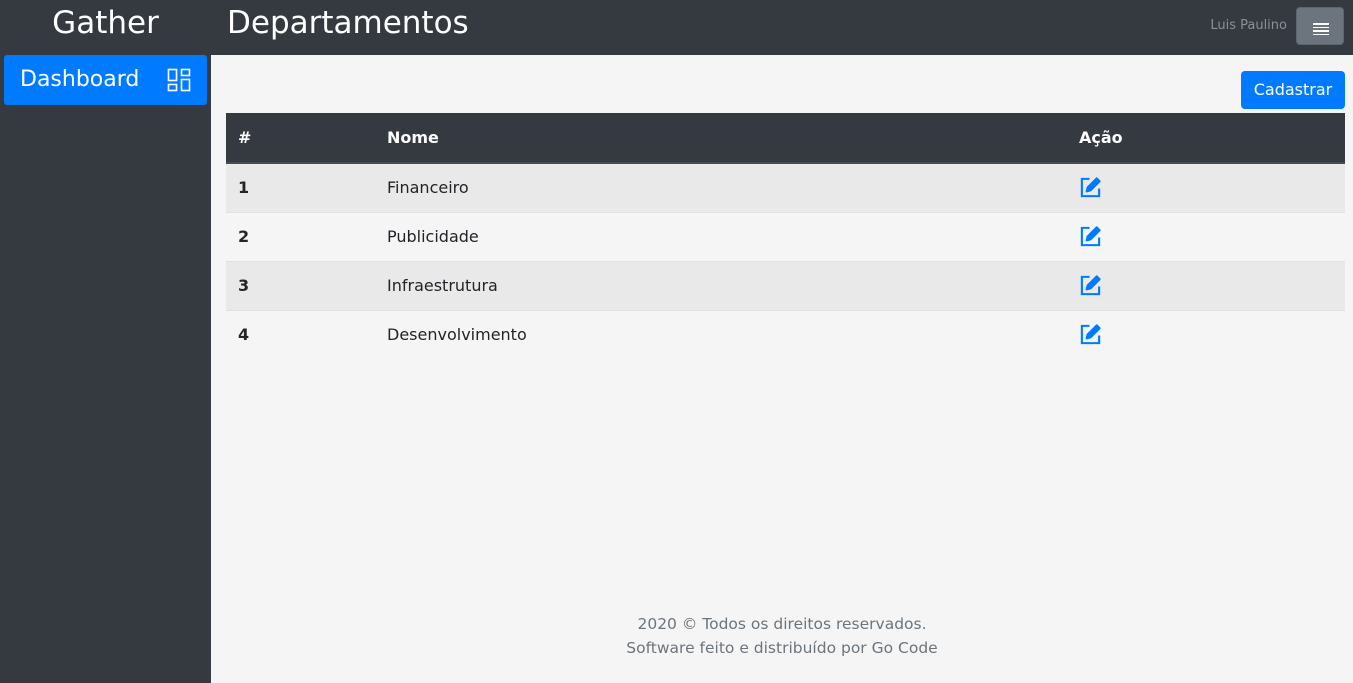 The image size is (1353, 683). I want to click on sidebar-item-label: Dashboard, so click(80, 79).